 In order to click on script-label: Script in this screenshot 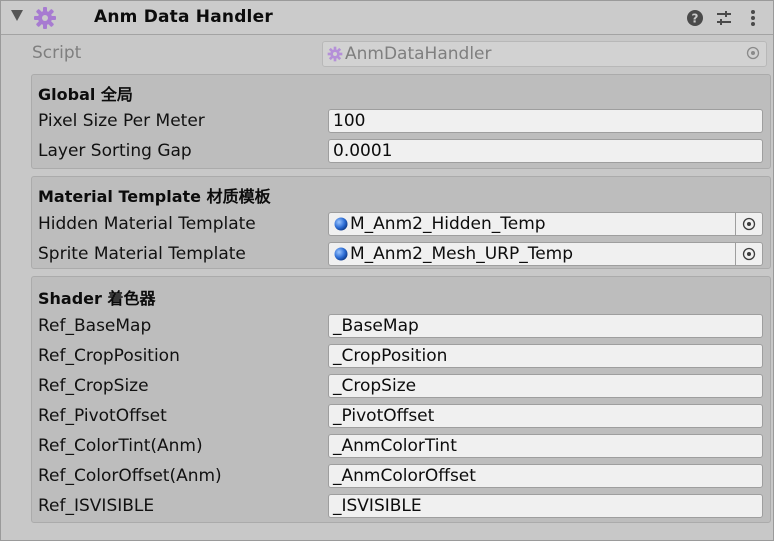, I will do `click(57, 53)`.